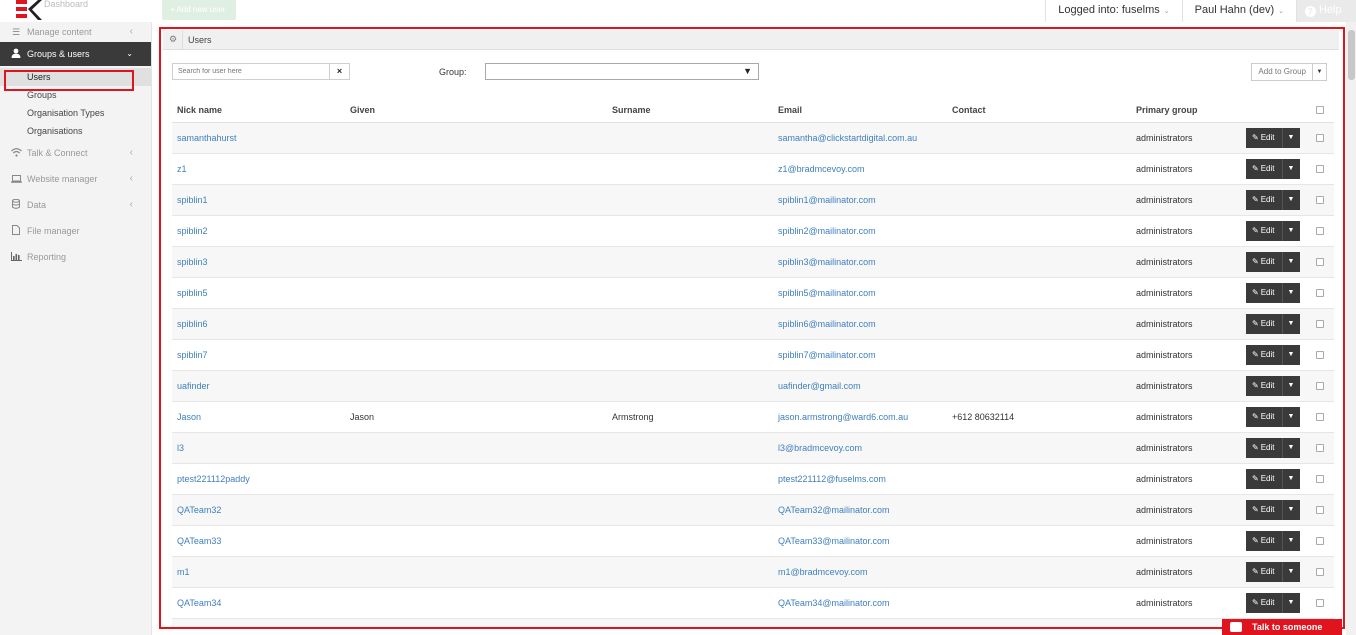  What do you see at coordinates (1310, 11) in the screenshot?
I see `help-icon: ?` at bounding box center [1310, 11].